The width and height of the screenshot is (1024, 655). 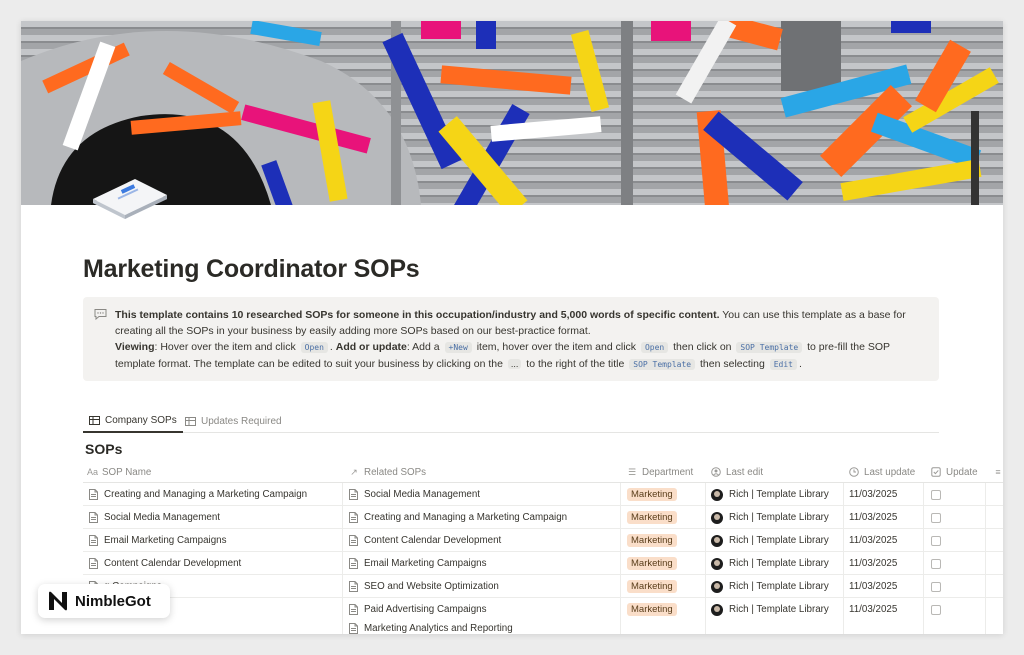 What do you see at coordinates (779, 563) in the screenshot?
I see `editor-name: Rich | Template Library` at bounding box center [779, 563].